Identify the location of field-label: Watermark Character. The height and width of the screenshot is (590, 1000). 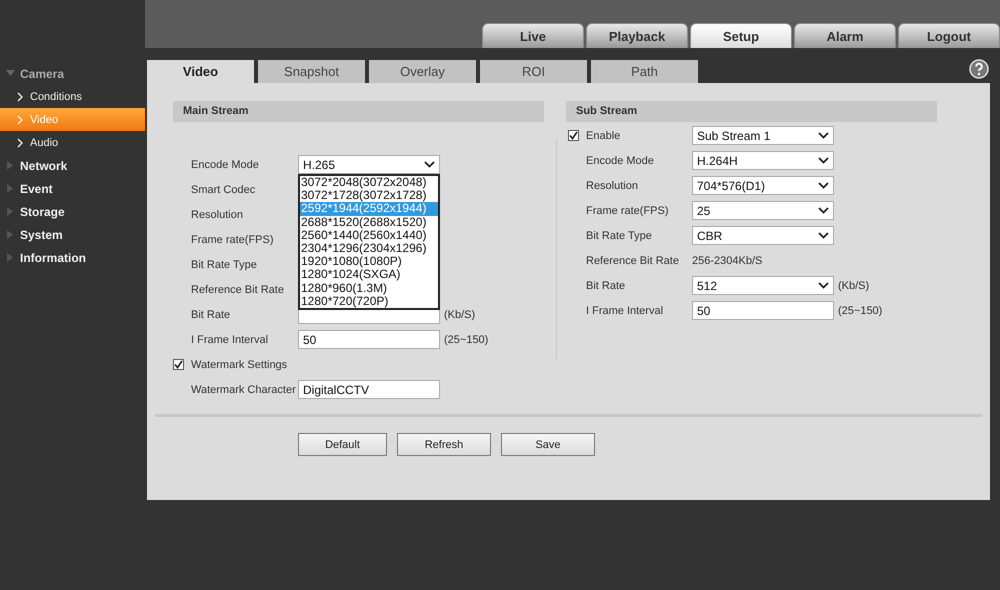
(244, 390).